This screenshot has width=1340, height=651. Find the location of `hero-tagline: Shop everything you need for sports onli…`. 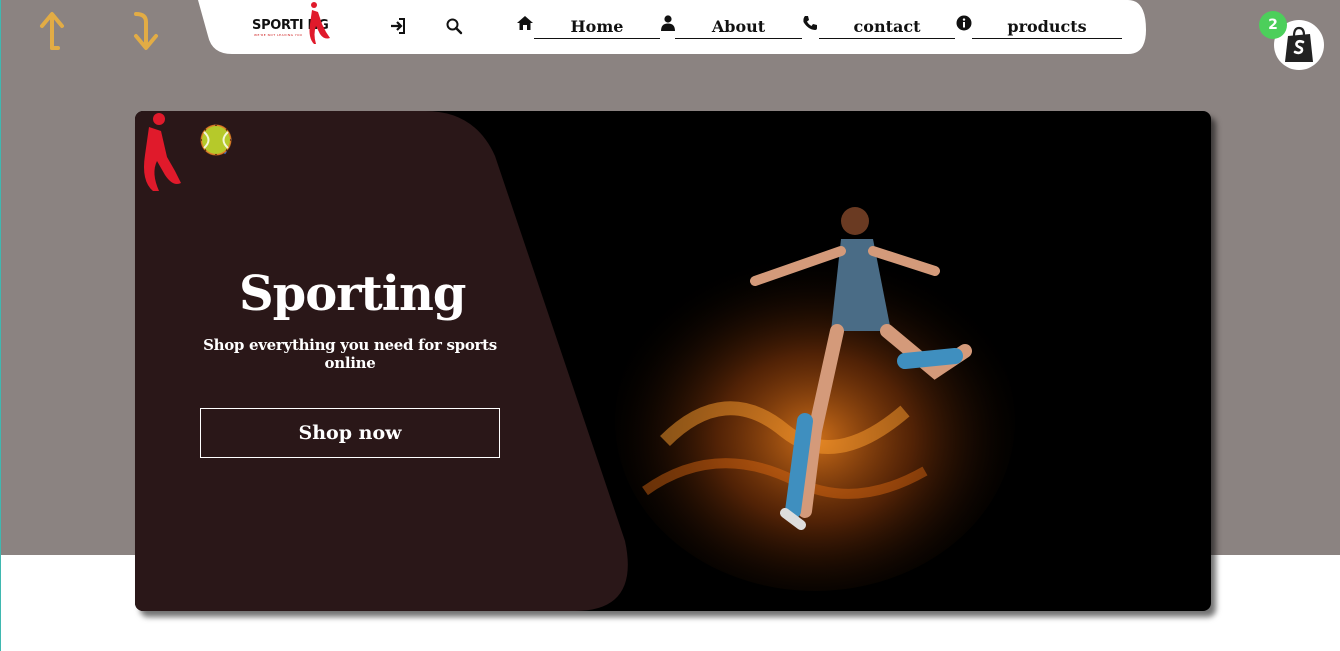

hero-tagline: Shop everything you need for sports onli… is located at coordinates (350, 354).